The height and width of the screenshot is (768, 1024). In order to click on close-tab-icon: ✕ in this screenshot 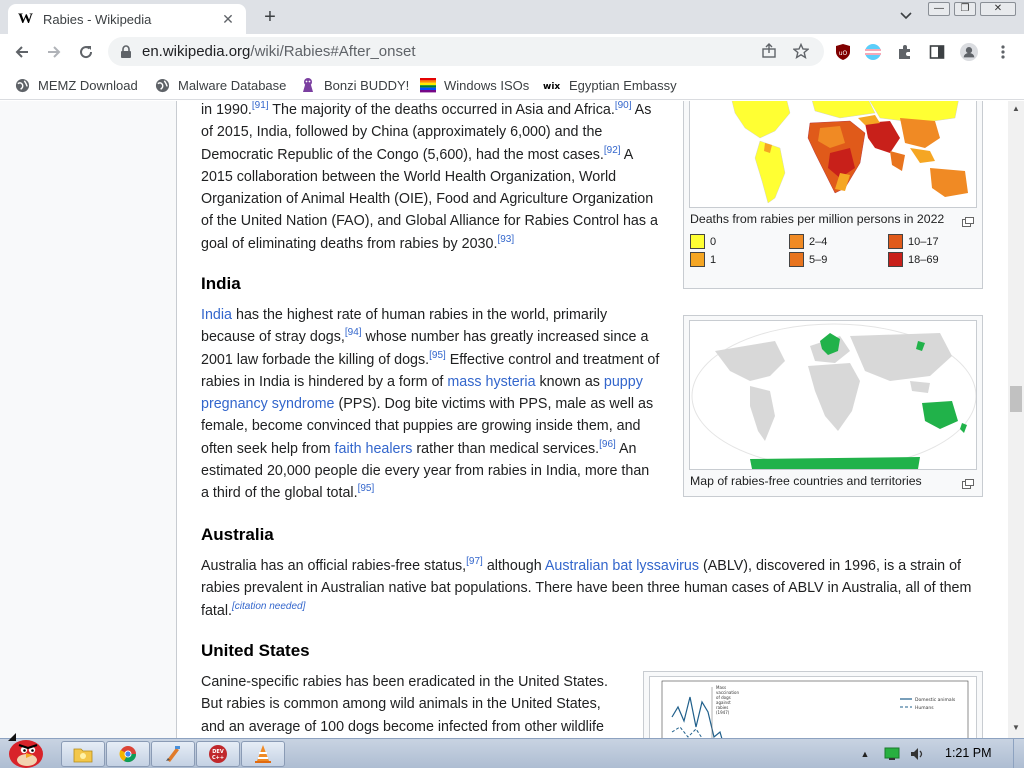, I will do `click(228, 19)`.